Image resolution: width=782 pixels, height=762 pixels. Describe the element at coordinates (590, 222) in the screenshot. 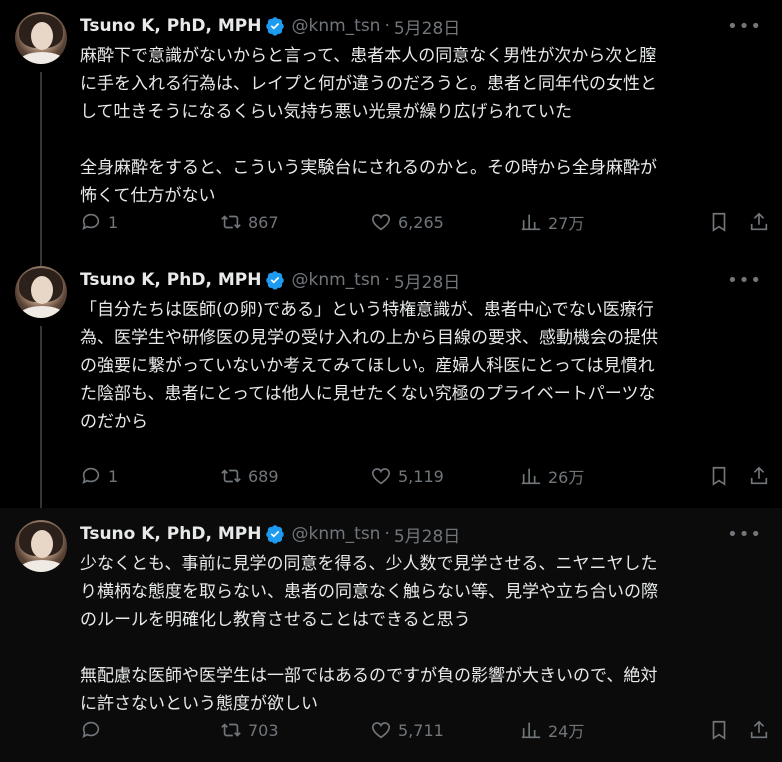

I see `views-button: 27万` at that location.